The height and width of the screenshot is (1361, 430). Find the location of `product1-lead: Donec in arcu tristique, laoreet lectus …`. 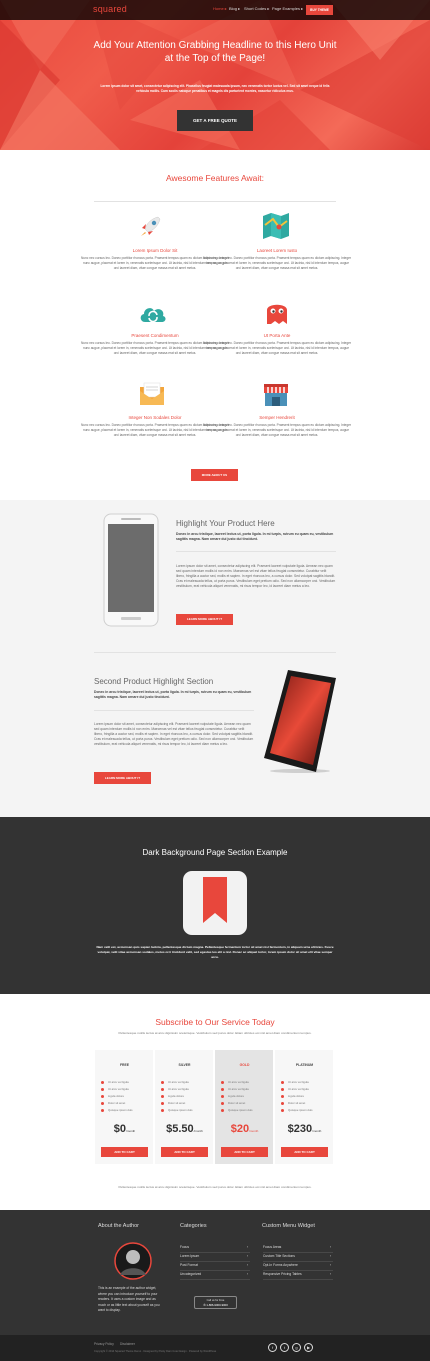

product1-lead: Donec in arcu tristique, laoreet lectus … is located at coordinates (255, 536).